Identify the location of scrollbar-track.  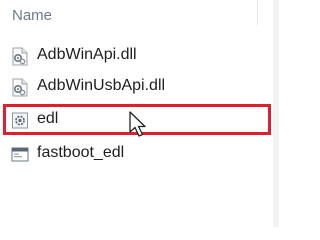
(276, 113).